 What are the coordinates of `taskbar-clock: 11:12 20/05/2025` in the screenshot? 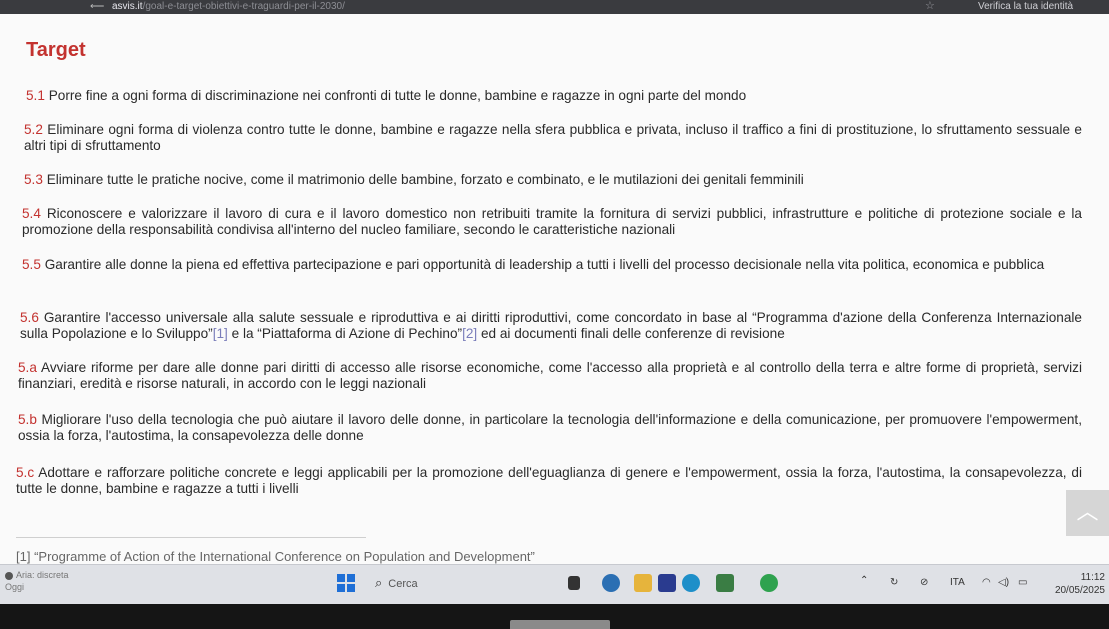 It's located at (1077, 584).